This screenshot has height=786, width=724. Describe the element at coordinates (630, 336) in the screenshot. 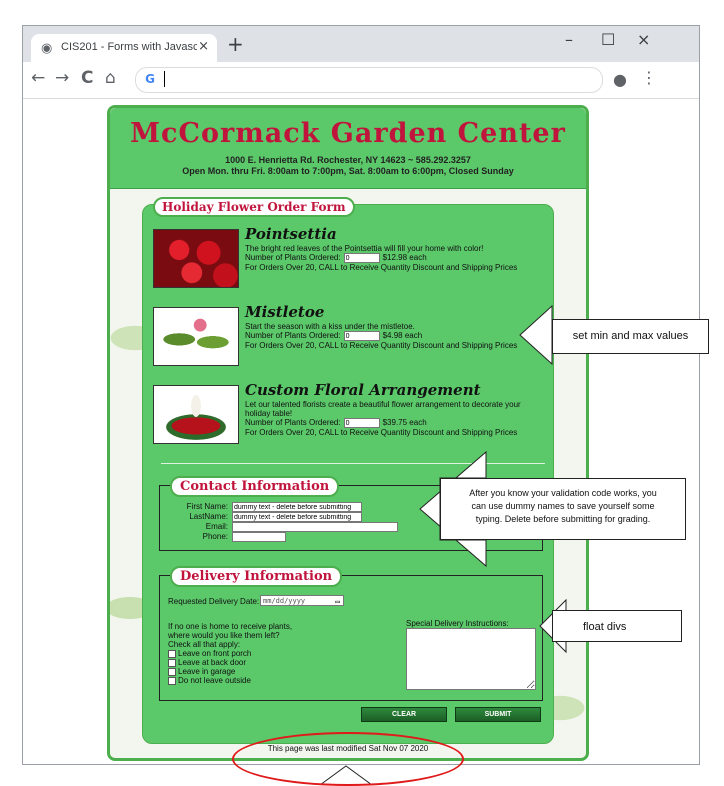

I see `callout-minmax: set min and max values` at that location.